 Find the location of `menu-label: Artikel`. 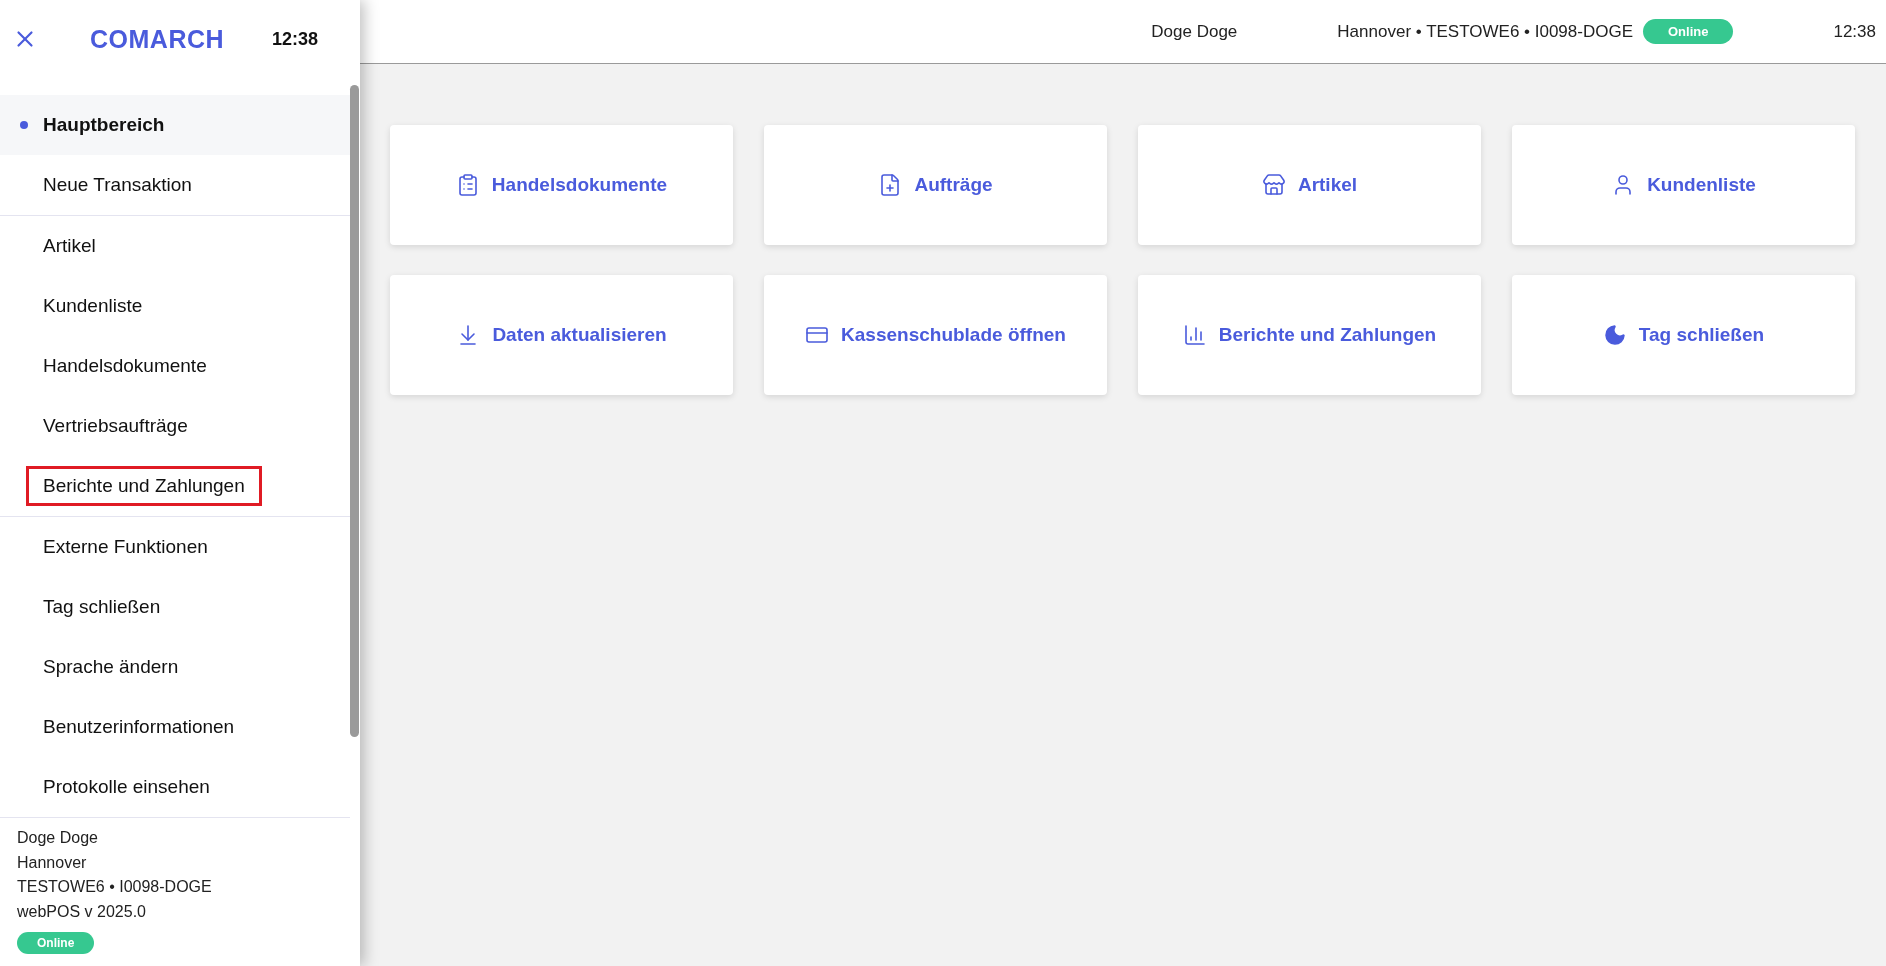

menu-label: Artikel is located at coordinates (69, 246).